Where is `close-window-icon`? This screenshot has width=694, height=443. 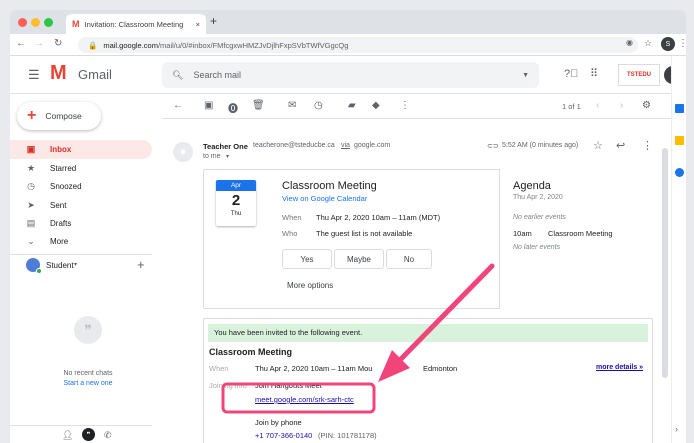
close-window-icon is located at coordinates (22, 22).